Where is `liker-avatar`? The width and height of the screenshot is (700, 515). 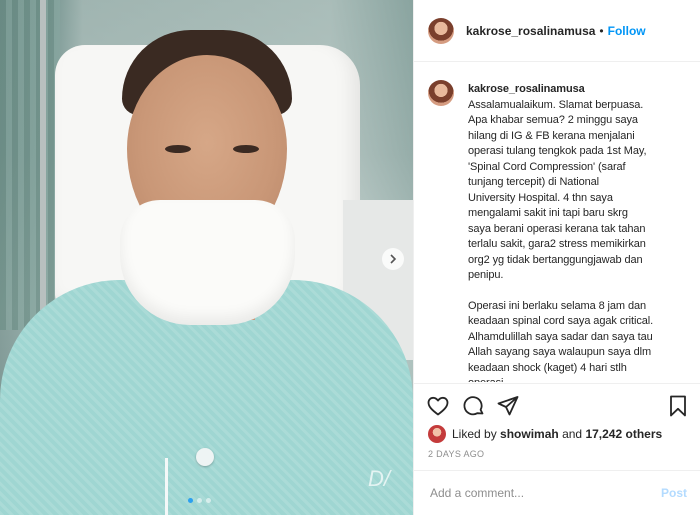
liker-avatar is located at coordinates (437, 434).